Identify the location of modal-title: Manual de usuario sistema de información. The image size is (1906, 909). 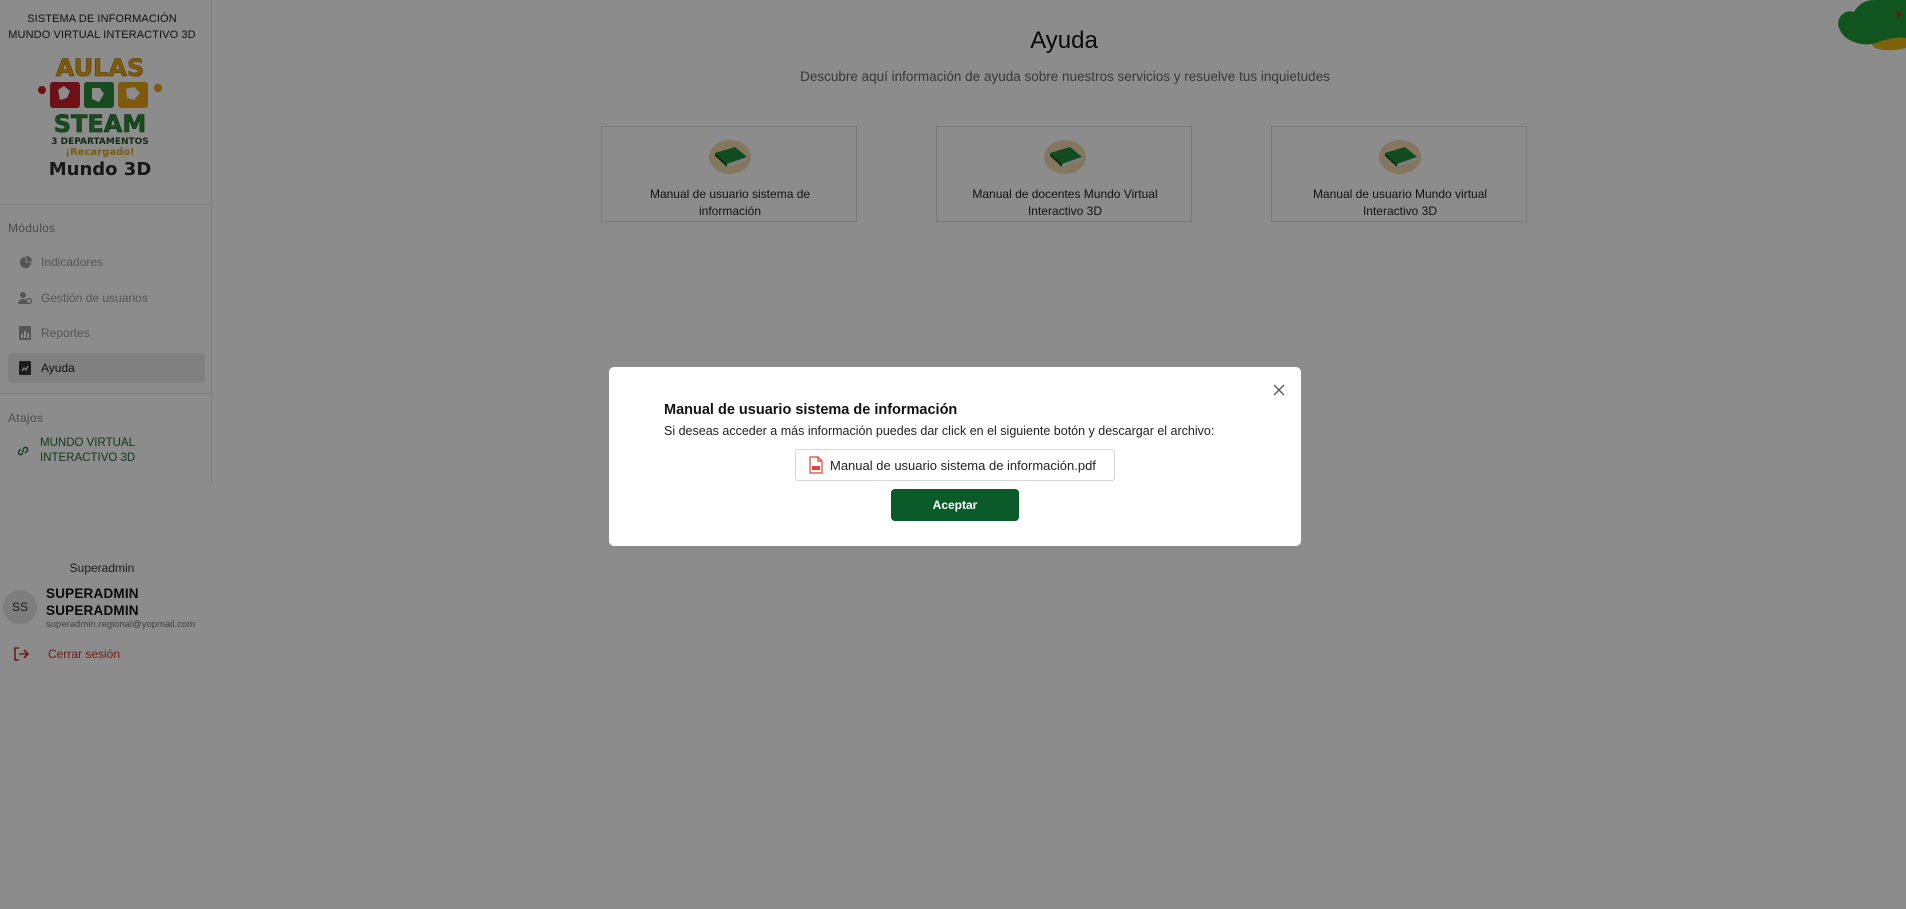
(811, 410).